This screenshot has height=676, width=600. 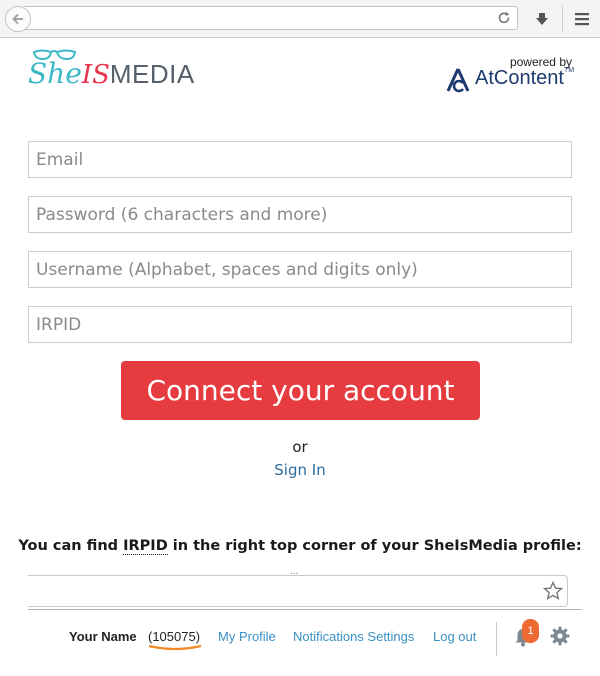 What do you see at coordinates (145, 546) in the screenshot?
I see `hint-irpid-term: IRPID` at bounding box center [145, 546].